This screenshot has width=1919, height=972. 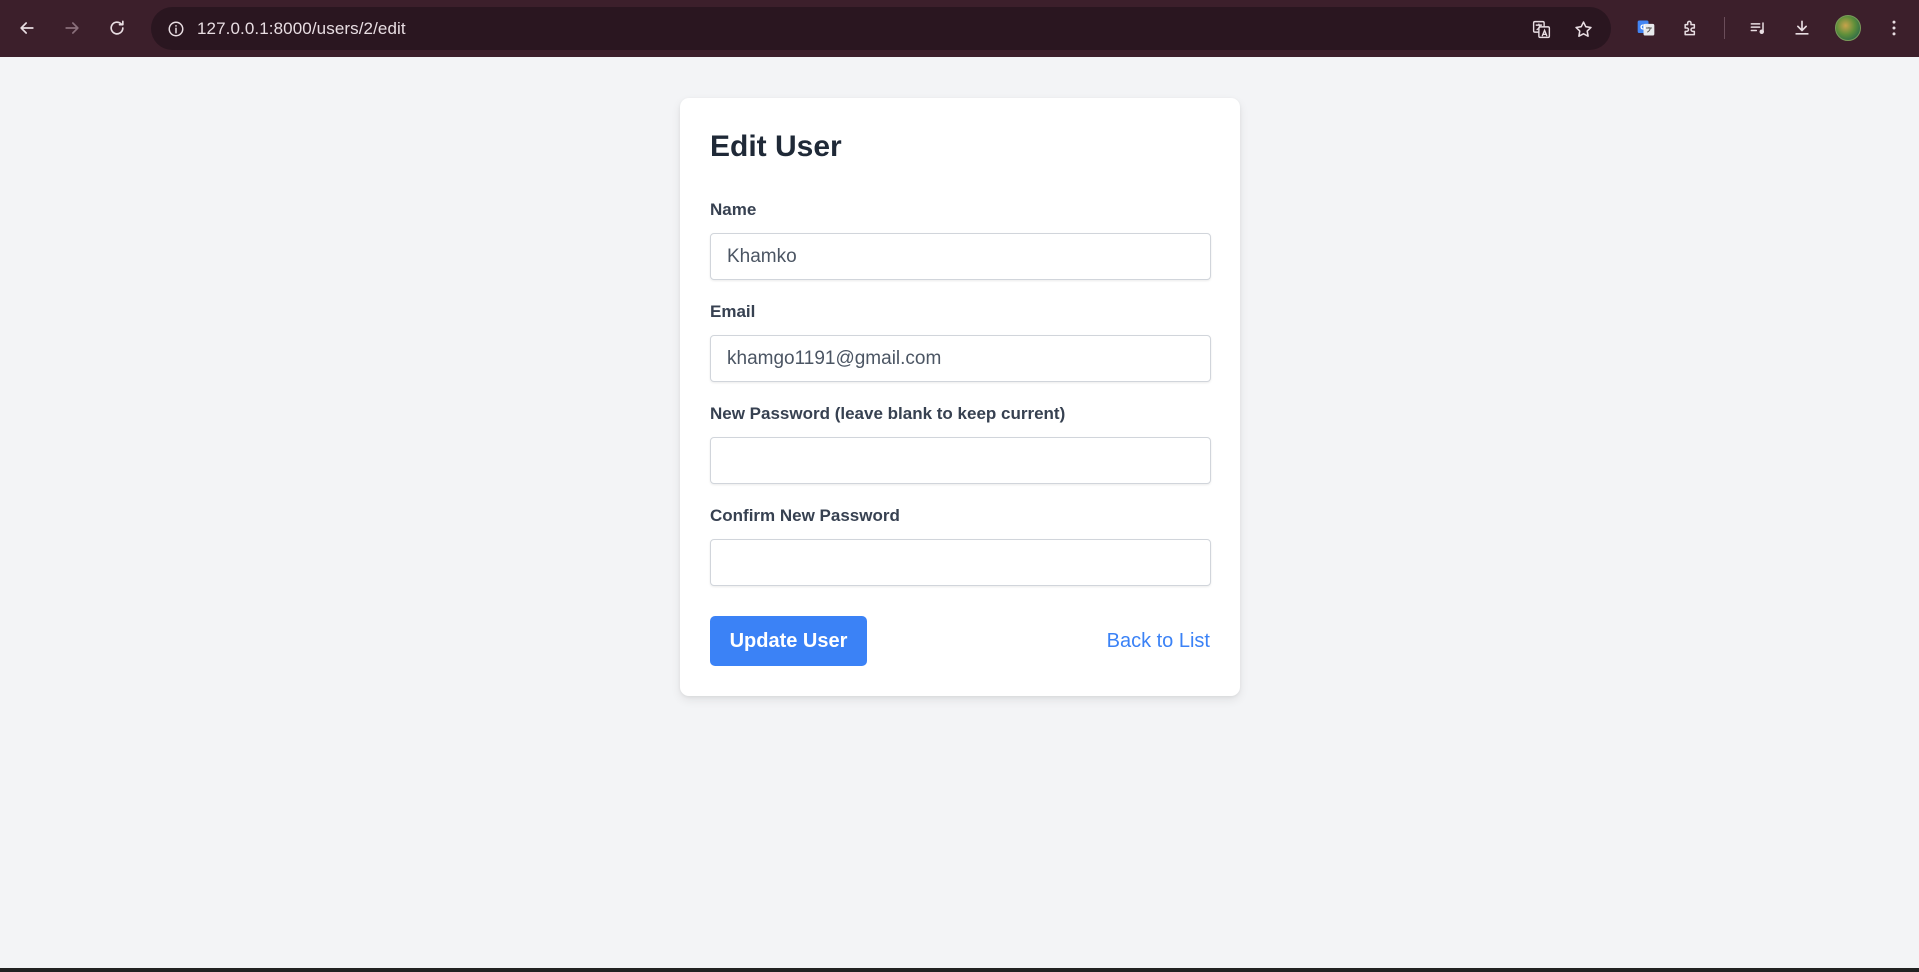 I want to click on google-translate-icon: G, so click(x=1646, y=28).